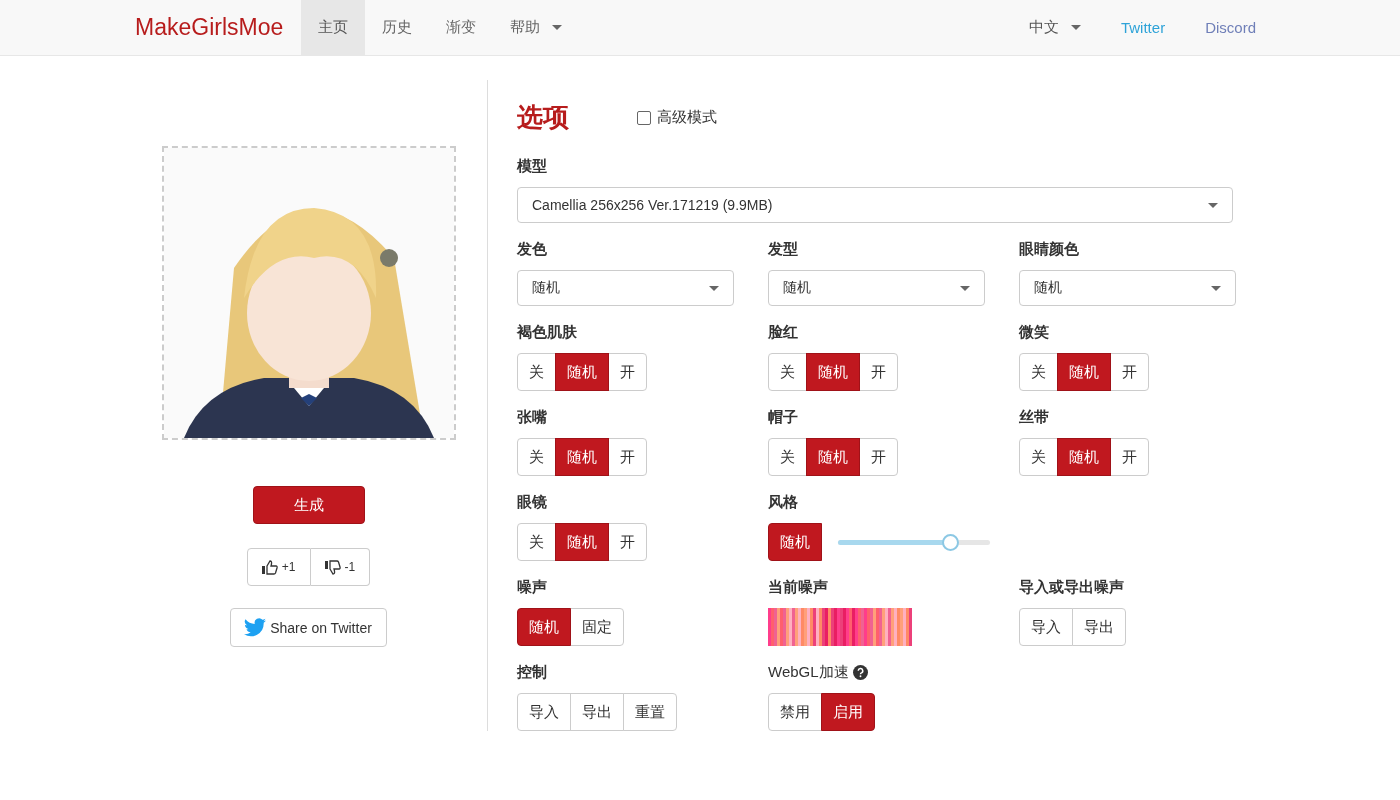 The image size is (1400, 800). What do you see at coordinates (532, 587) in the screenshot?
I see `field-label: 噪声` at bounding box center [532, 587].